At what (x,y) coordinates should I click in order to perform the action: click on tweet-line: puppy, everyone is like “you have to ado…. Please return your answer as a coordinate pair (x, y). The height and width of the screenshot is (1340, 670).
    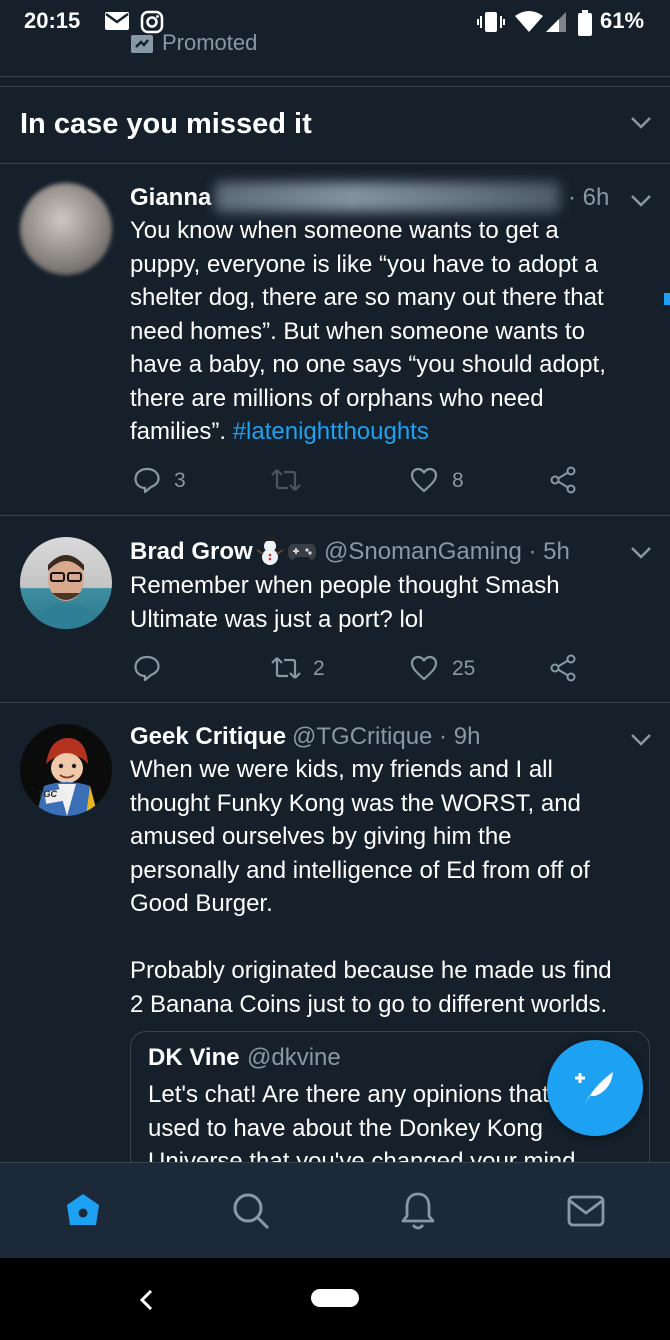
    Looking at the image, I should click on (364, 264).